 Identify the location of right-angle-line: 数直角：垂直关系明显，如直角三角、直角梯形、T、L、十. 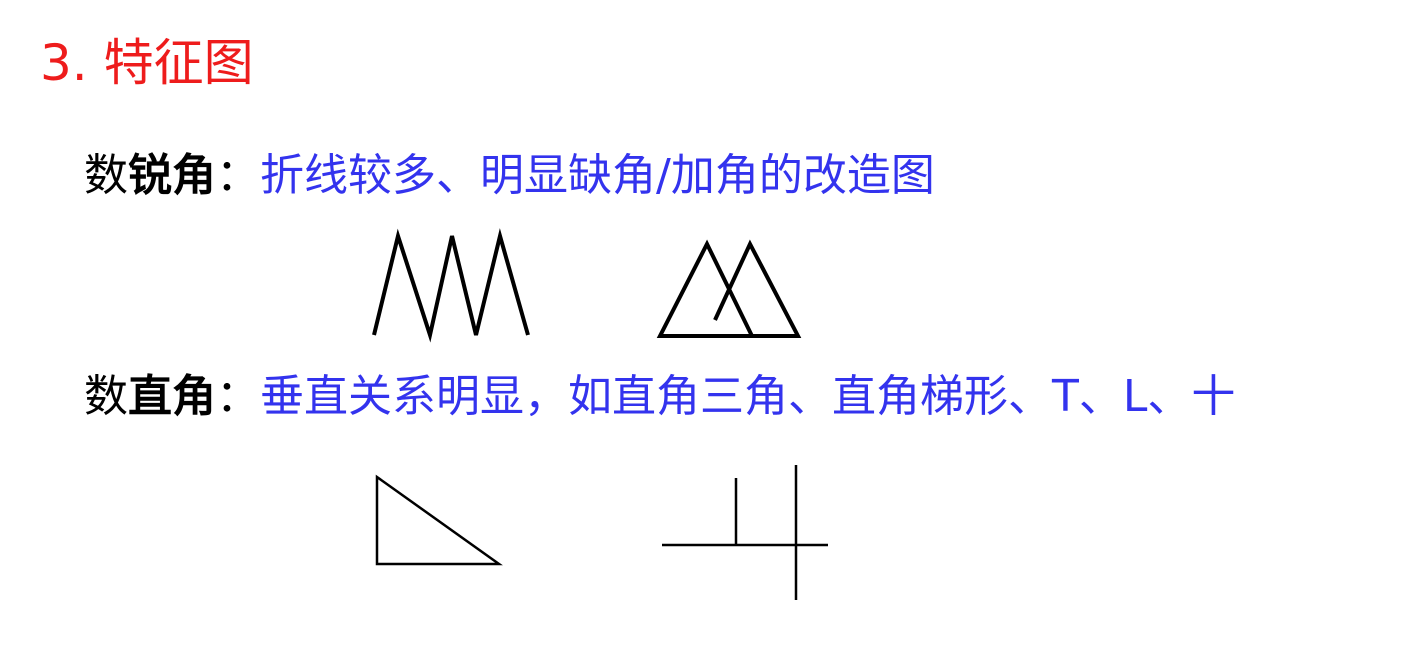
(659, 397).